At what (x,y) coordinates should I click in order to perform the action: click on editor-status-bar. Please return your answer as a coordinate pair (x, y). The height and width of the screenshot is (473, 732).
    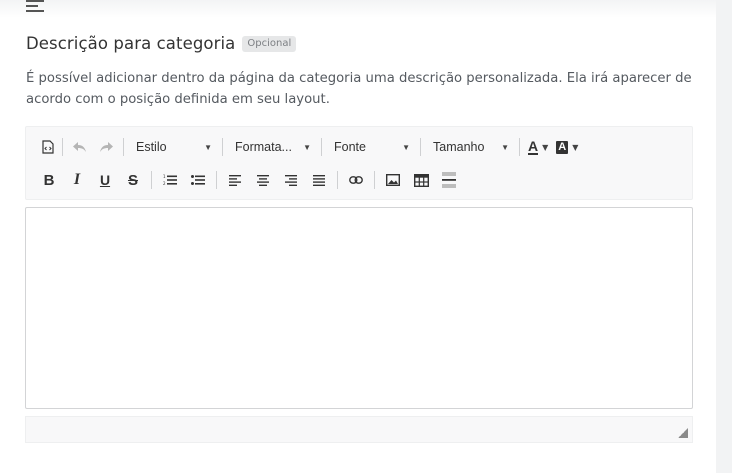
    Looking at the image, I should click on (359, 429).